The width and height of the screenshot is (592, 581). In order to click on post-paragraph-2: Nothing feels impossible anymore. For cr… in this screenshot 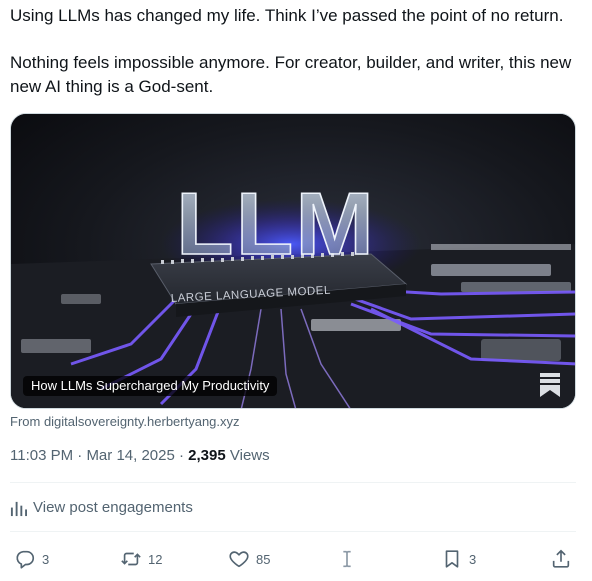, I will do `click(291, 74)`.